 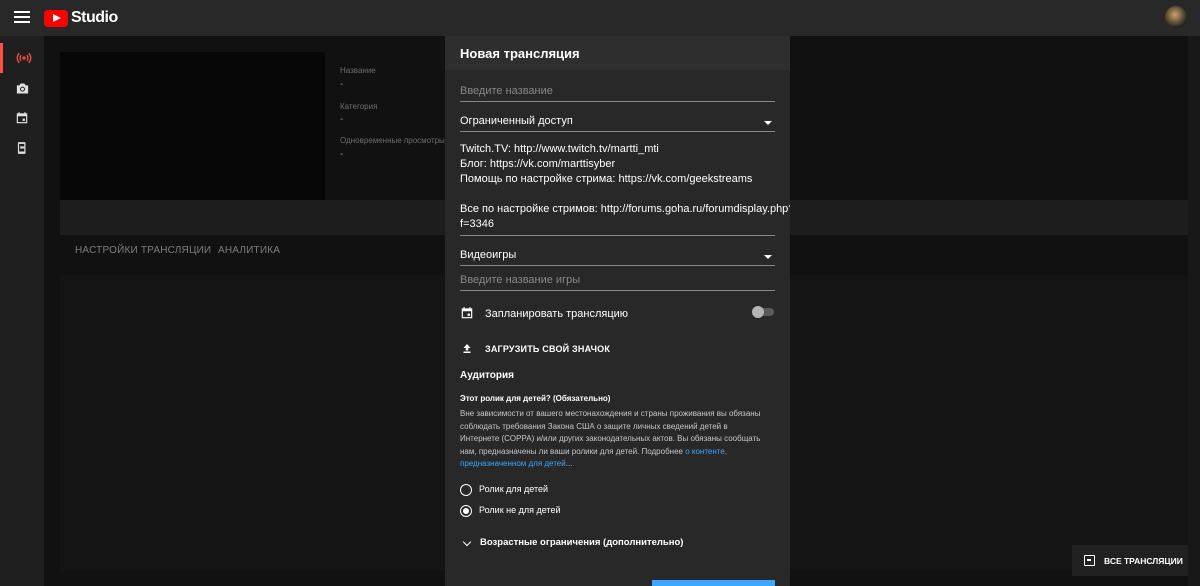 I want to click on sidebar-item-schedule, so click(x=22, y=118).